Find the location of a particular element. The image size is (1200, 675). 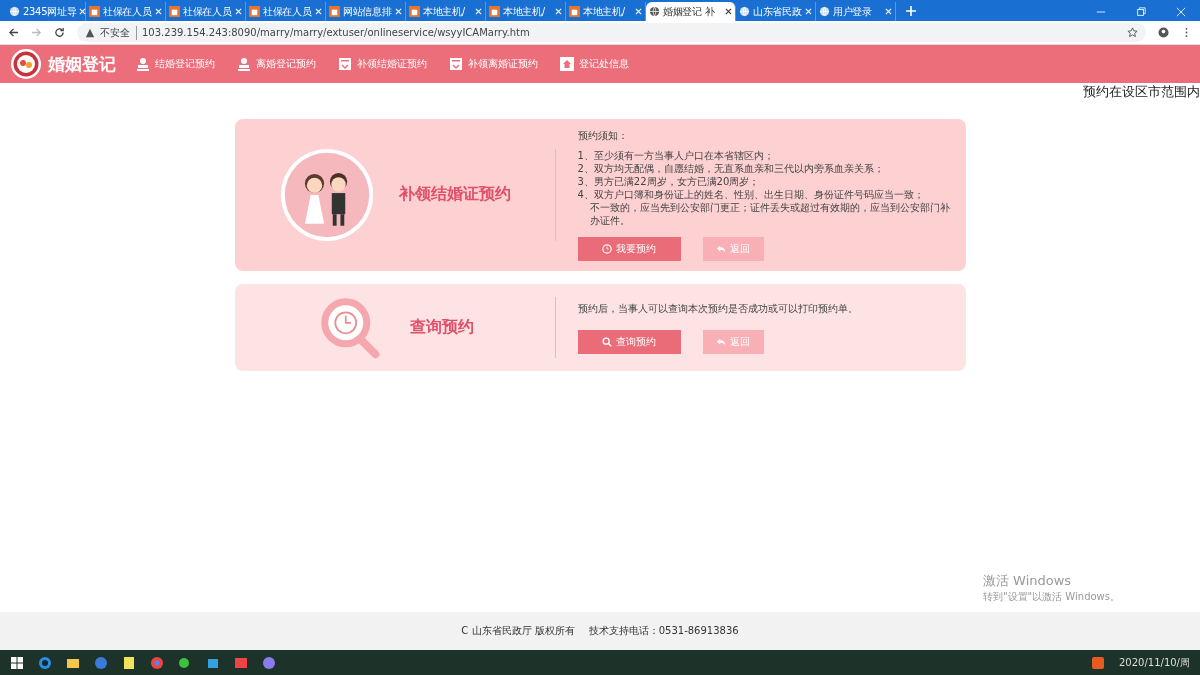

new-tab-icon is located at coordinates (911, 11).